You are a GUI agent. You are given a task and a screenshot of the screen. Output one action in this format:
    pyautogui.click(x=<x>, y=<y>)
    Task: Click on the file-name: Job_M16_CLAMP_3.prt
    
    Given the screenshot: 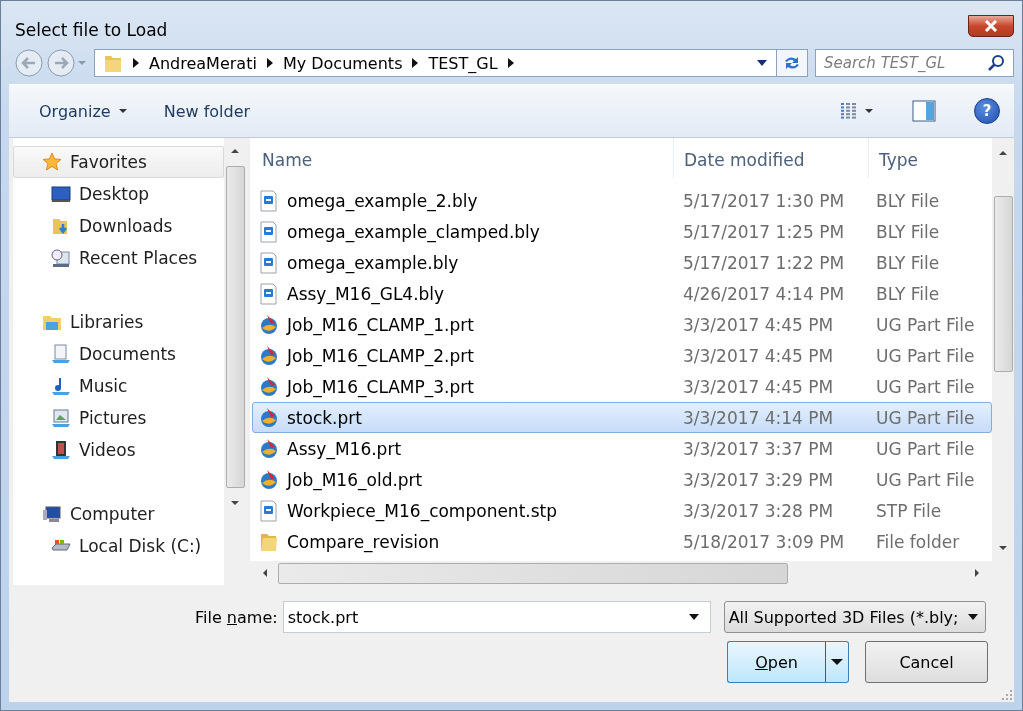 What is the action you would take?
    pyautogui.click(x=380, y=386)
    